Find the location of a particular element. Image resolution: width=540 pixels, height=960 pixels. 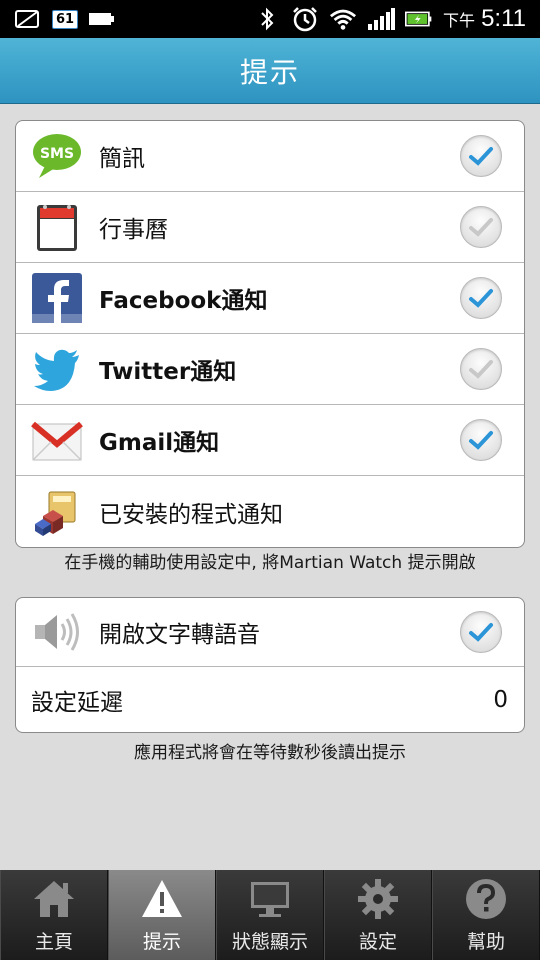

row-facebook: Facebook通知 is located at coordinates (270, 298).